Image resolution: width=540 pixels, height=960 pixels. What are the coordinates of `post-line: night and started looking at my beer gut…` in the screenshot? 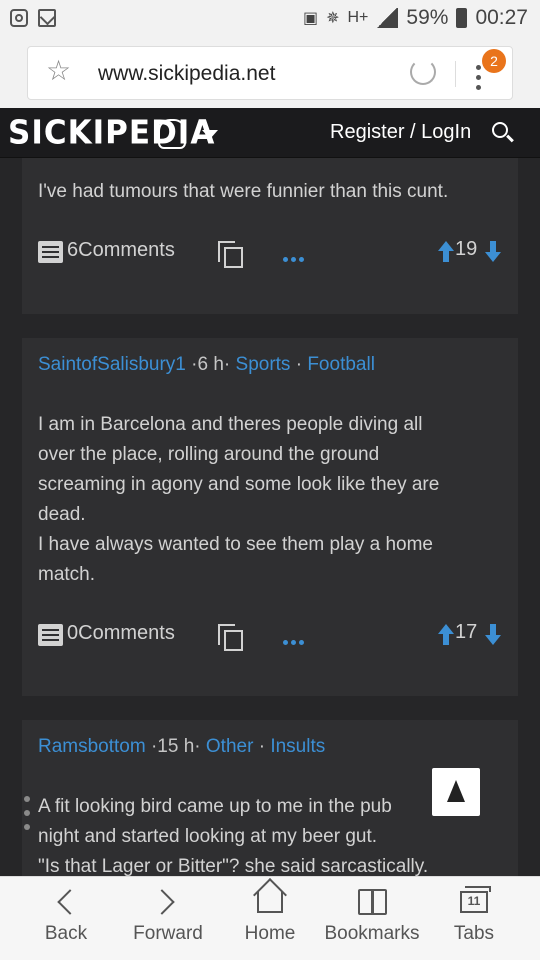 It's located at (208, 836).